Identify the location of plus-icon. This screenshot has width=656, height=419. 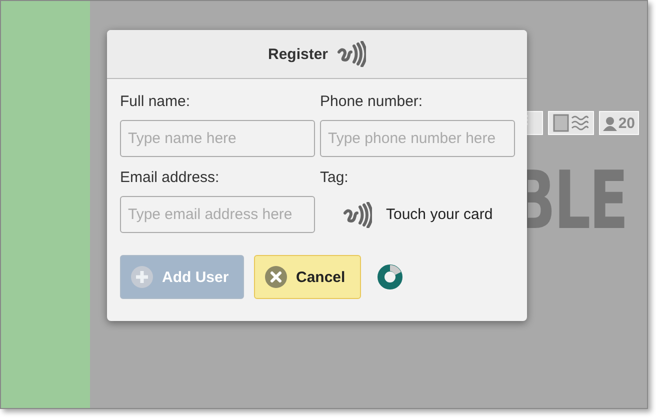
(142, 277).